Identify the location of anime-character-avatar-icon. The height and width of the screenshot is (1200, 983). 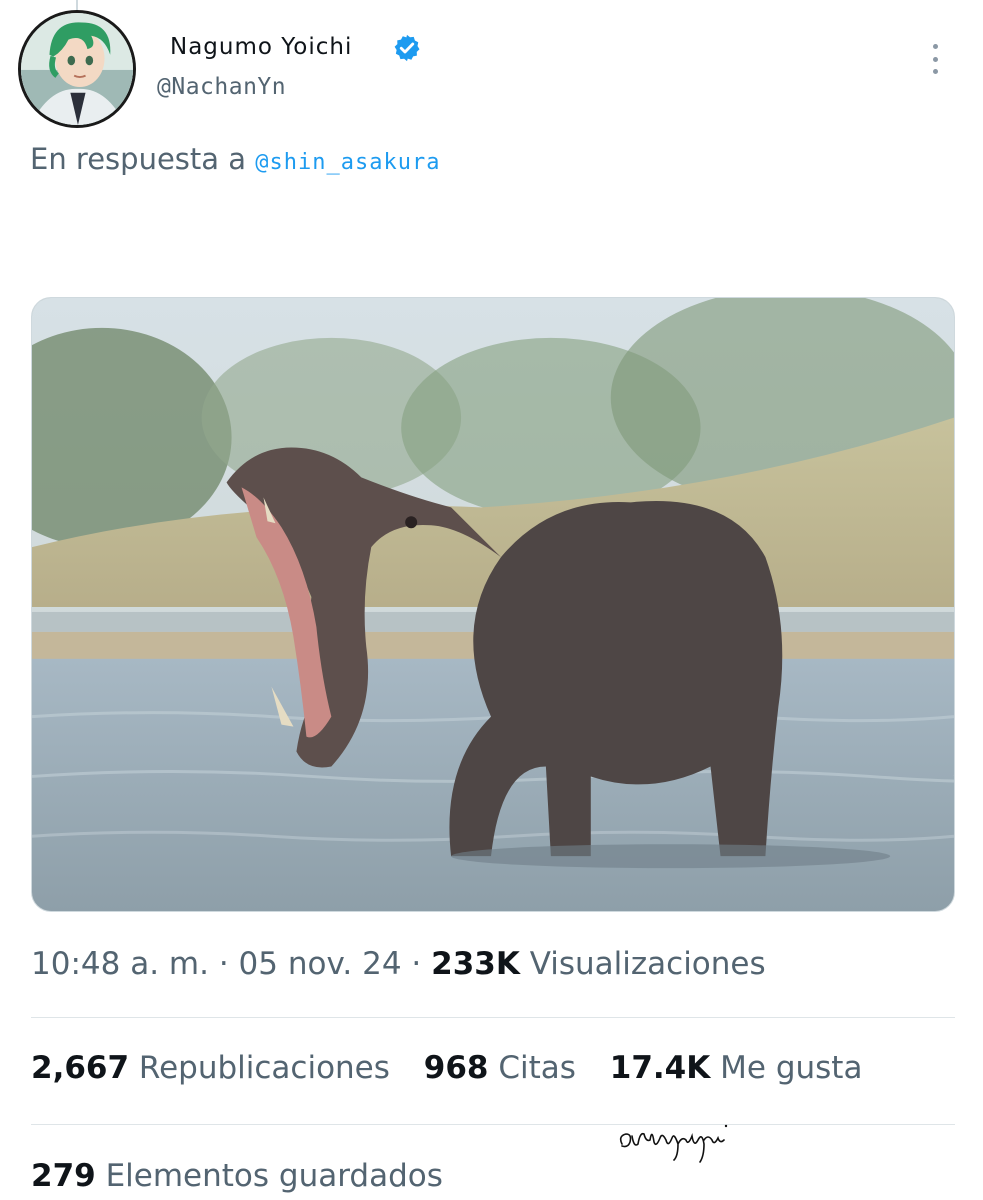
(77, 69).